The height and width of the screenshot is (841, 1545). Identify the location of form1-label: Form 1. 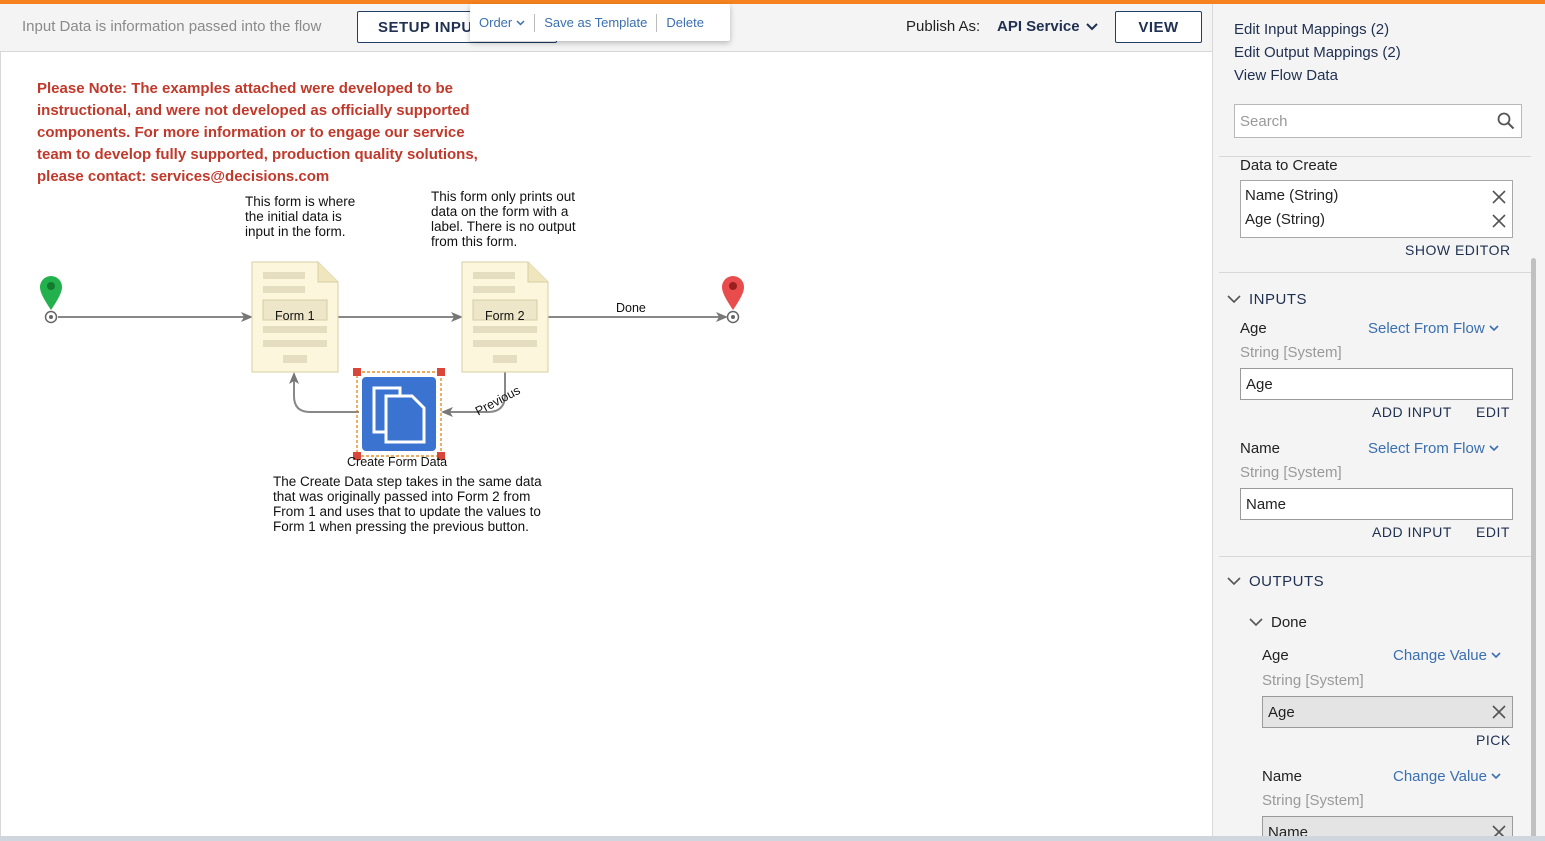
(295, 316).